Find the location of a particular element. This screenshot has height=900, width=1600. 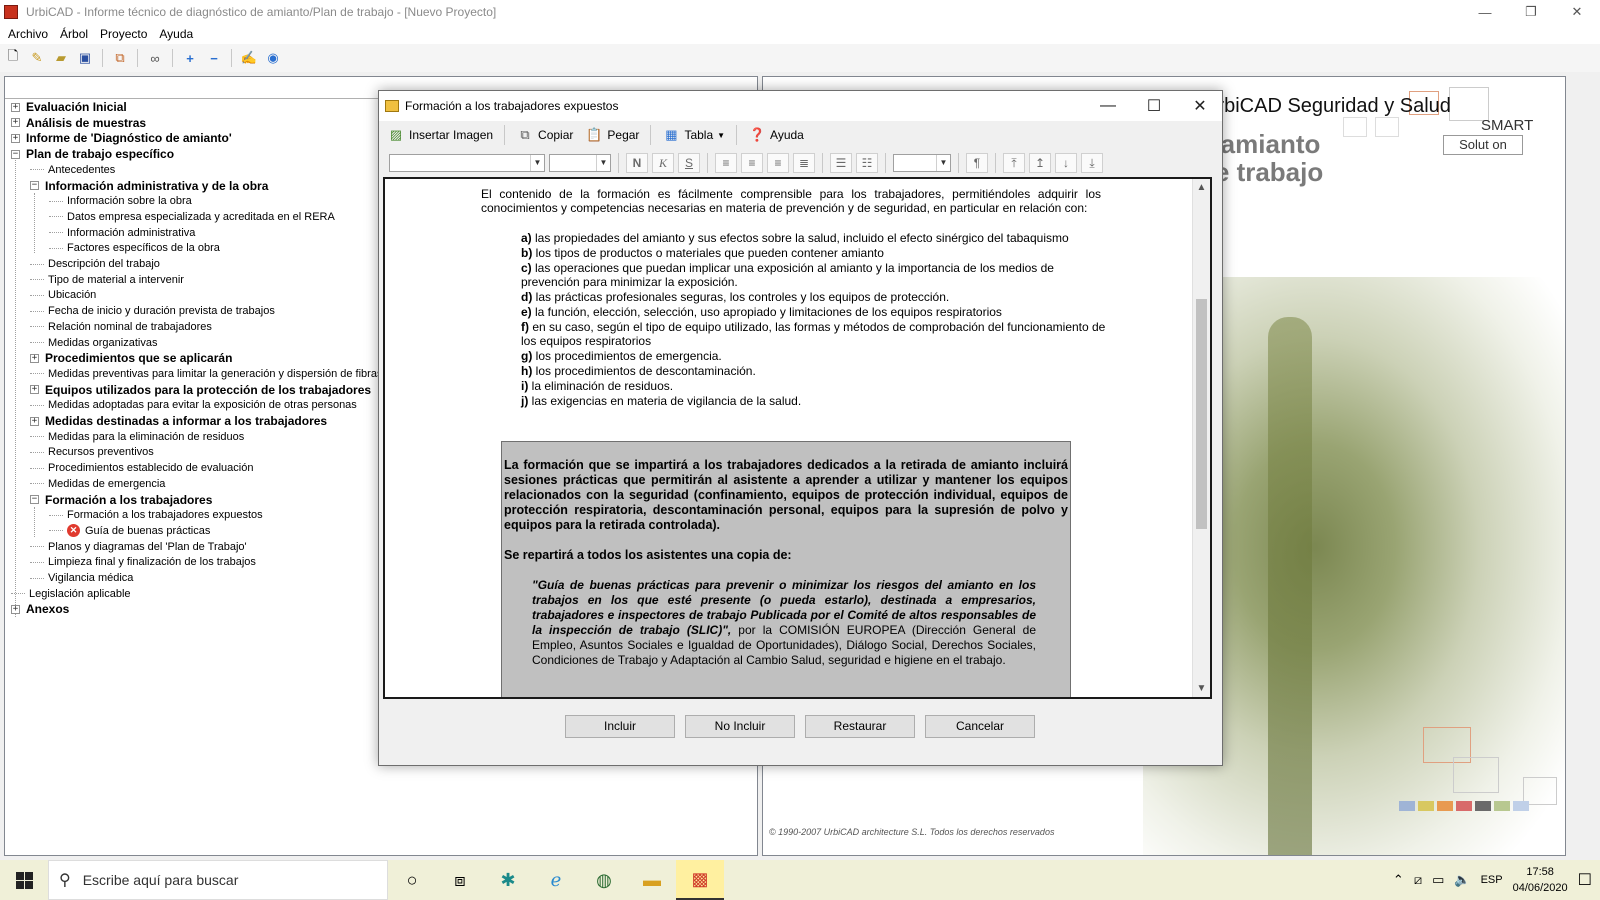

minimize-button: — is located at coordinates (1485, 12).